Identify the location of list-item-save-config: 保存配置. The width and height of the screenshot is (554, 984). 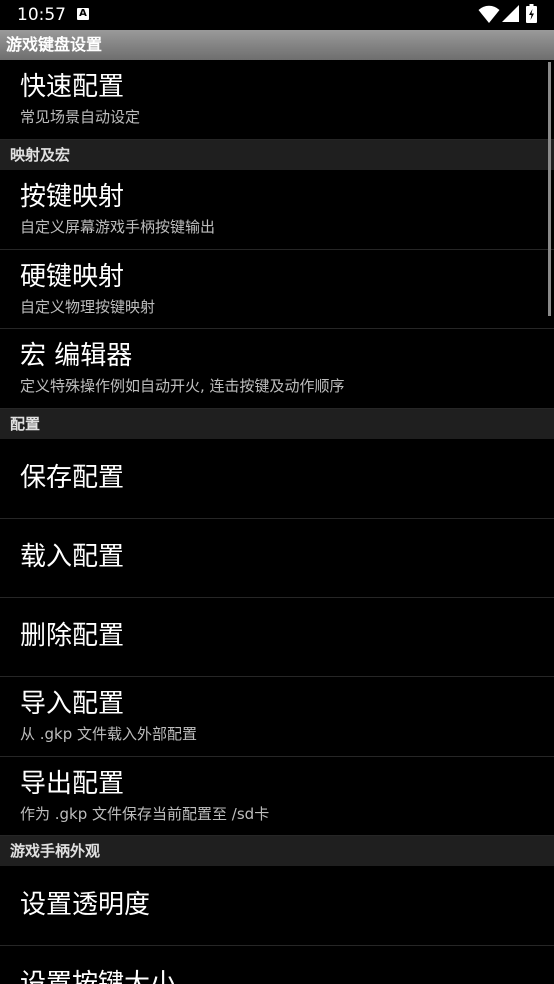
(277, 479).